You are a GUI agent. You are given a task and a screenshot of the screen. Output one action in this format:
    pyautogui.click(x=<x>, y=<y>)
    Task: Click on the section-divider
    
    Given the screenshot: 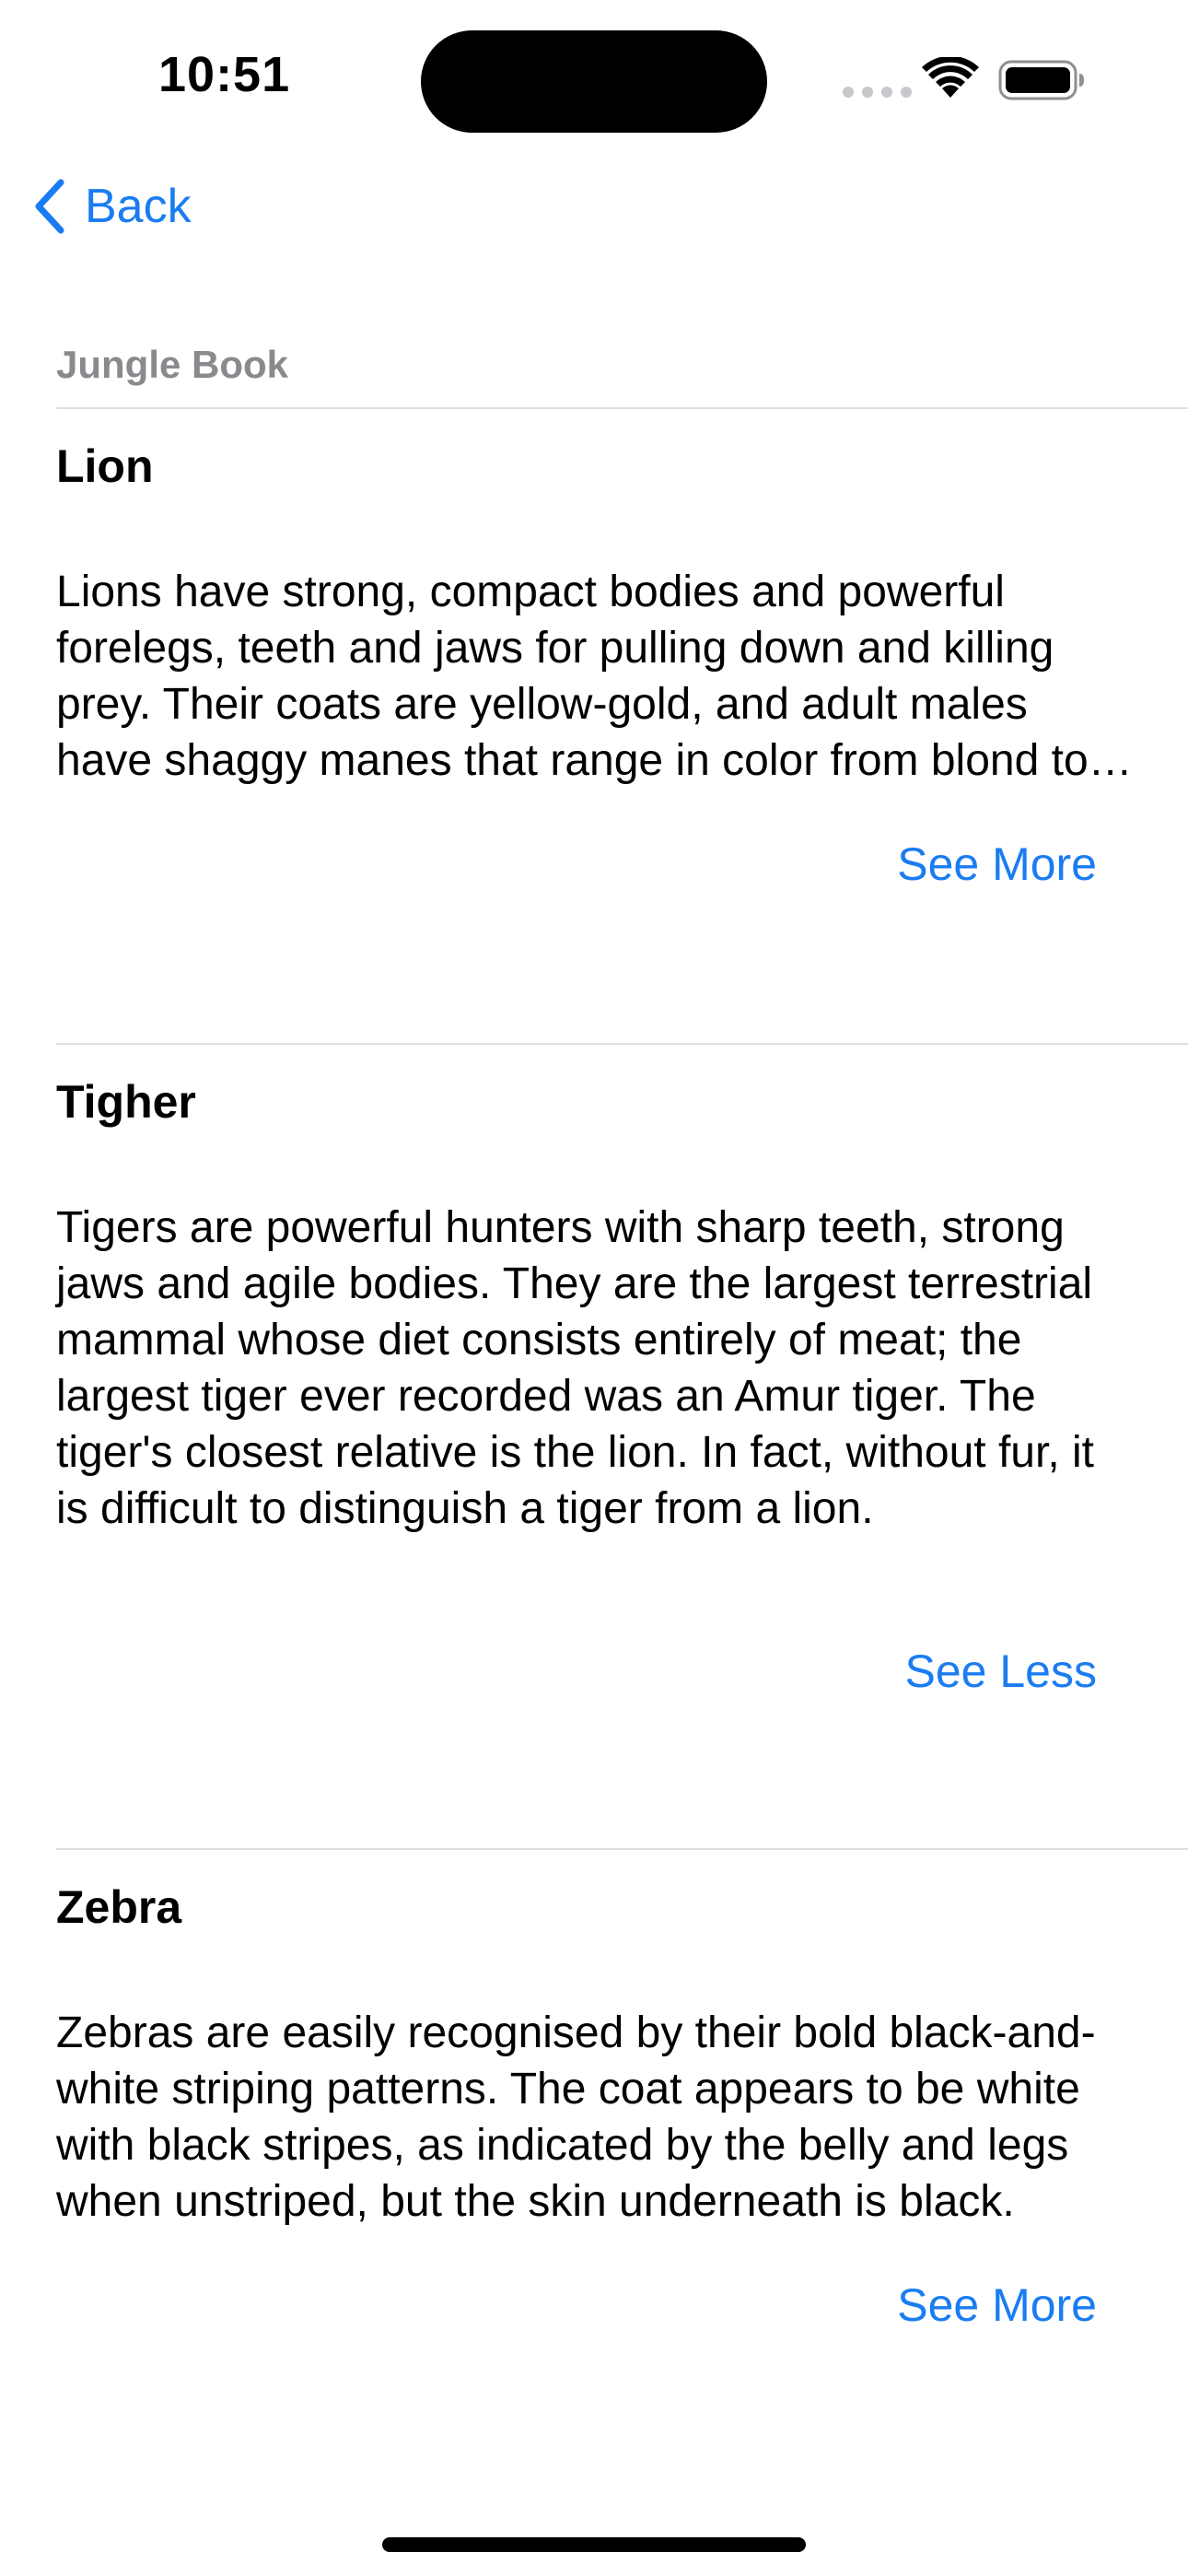 What is the action you would take?
    pyautogui.click(x=622, y=408)
    